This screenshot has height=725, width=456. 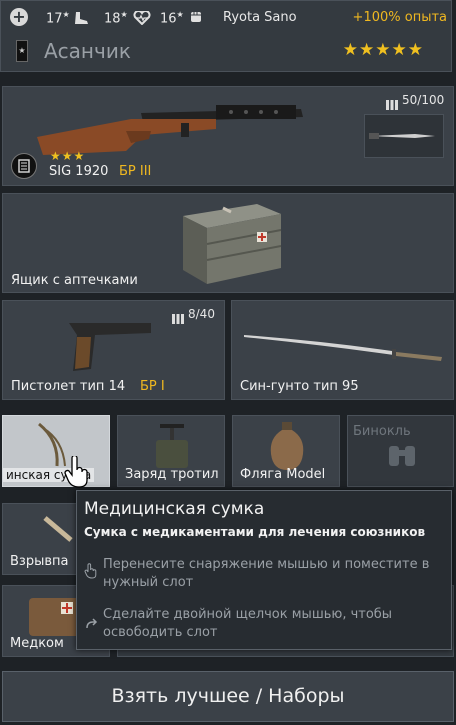 I want to click on pistol-slot: 8/40 Пистолет тип 14 БР I, so click(x=113, y=350).